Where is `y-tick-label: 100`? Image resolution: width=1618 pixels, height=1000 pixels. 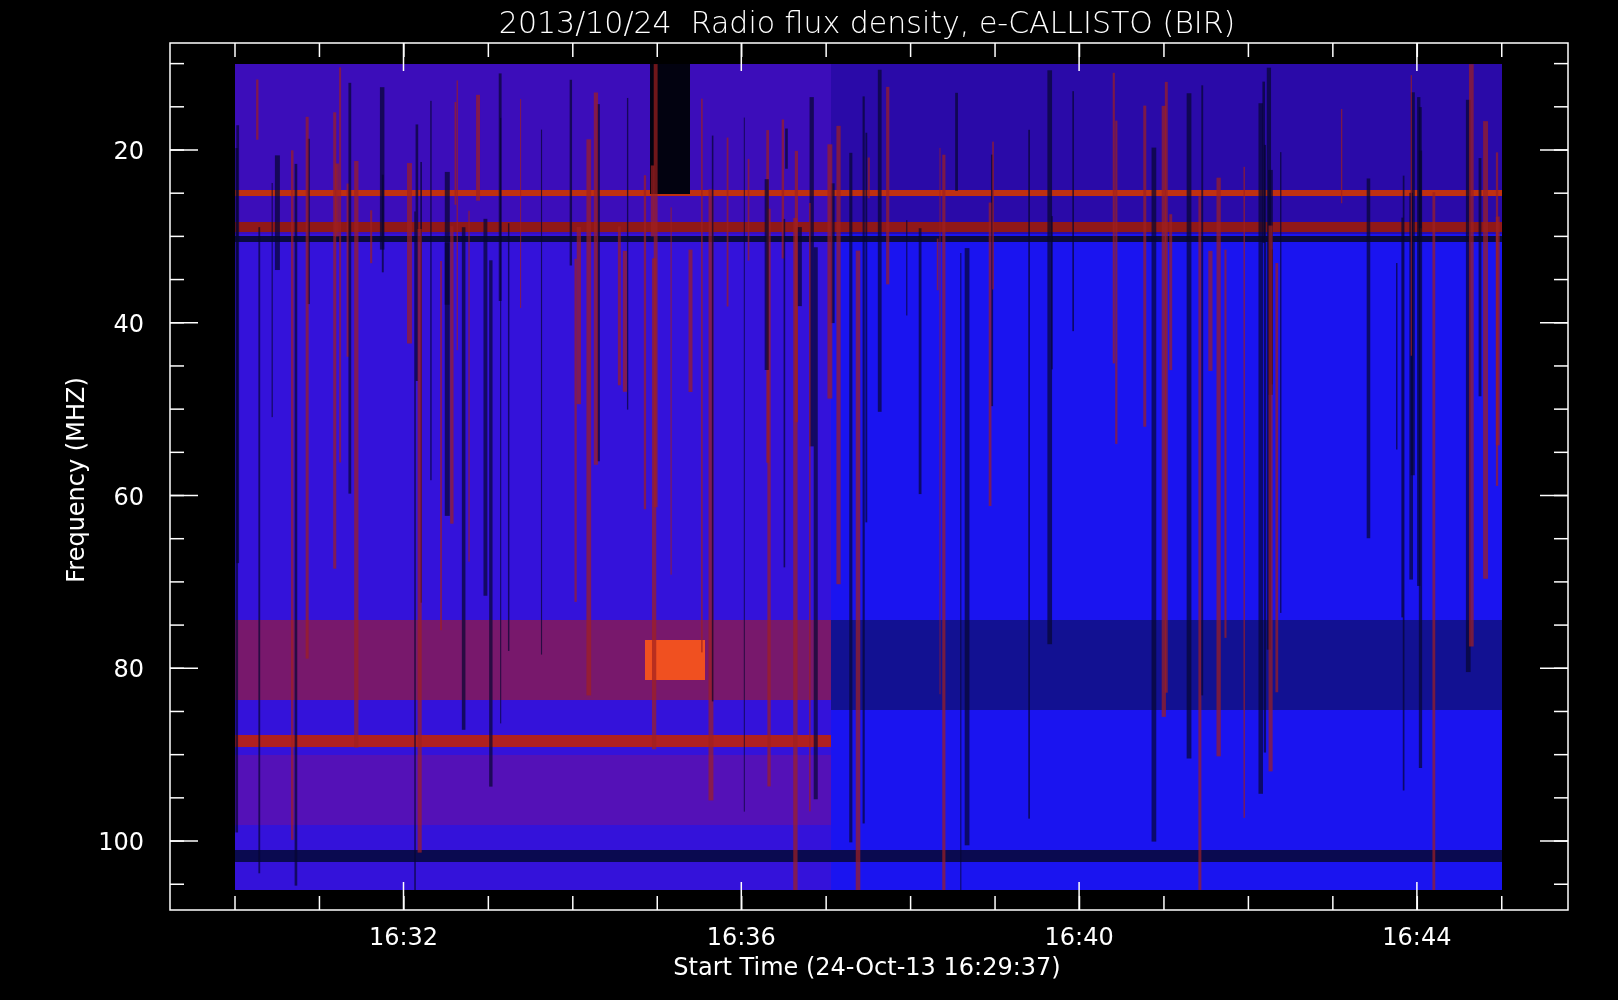 y-tick-label: 100 is located at coordinates (121, 842).